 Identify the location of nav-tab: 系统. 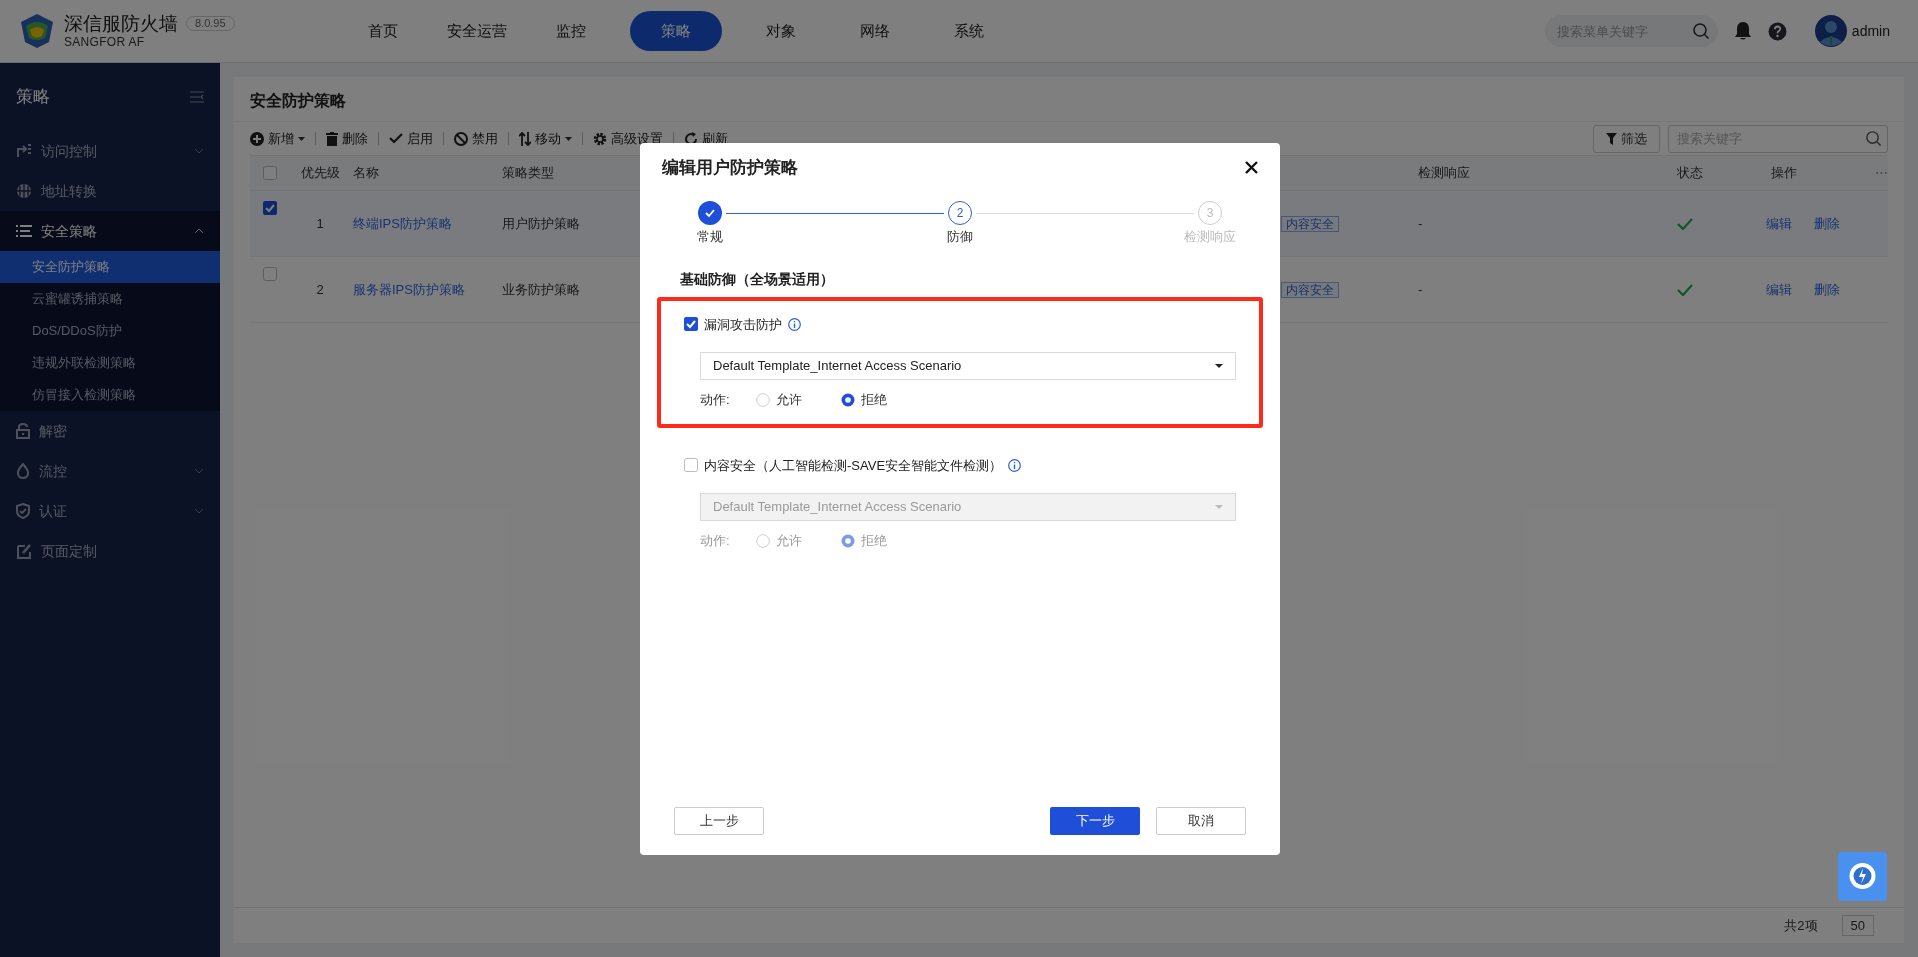
(969, 31).